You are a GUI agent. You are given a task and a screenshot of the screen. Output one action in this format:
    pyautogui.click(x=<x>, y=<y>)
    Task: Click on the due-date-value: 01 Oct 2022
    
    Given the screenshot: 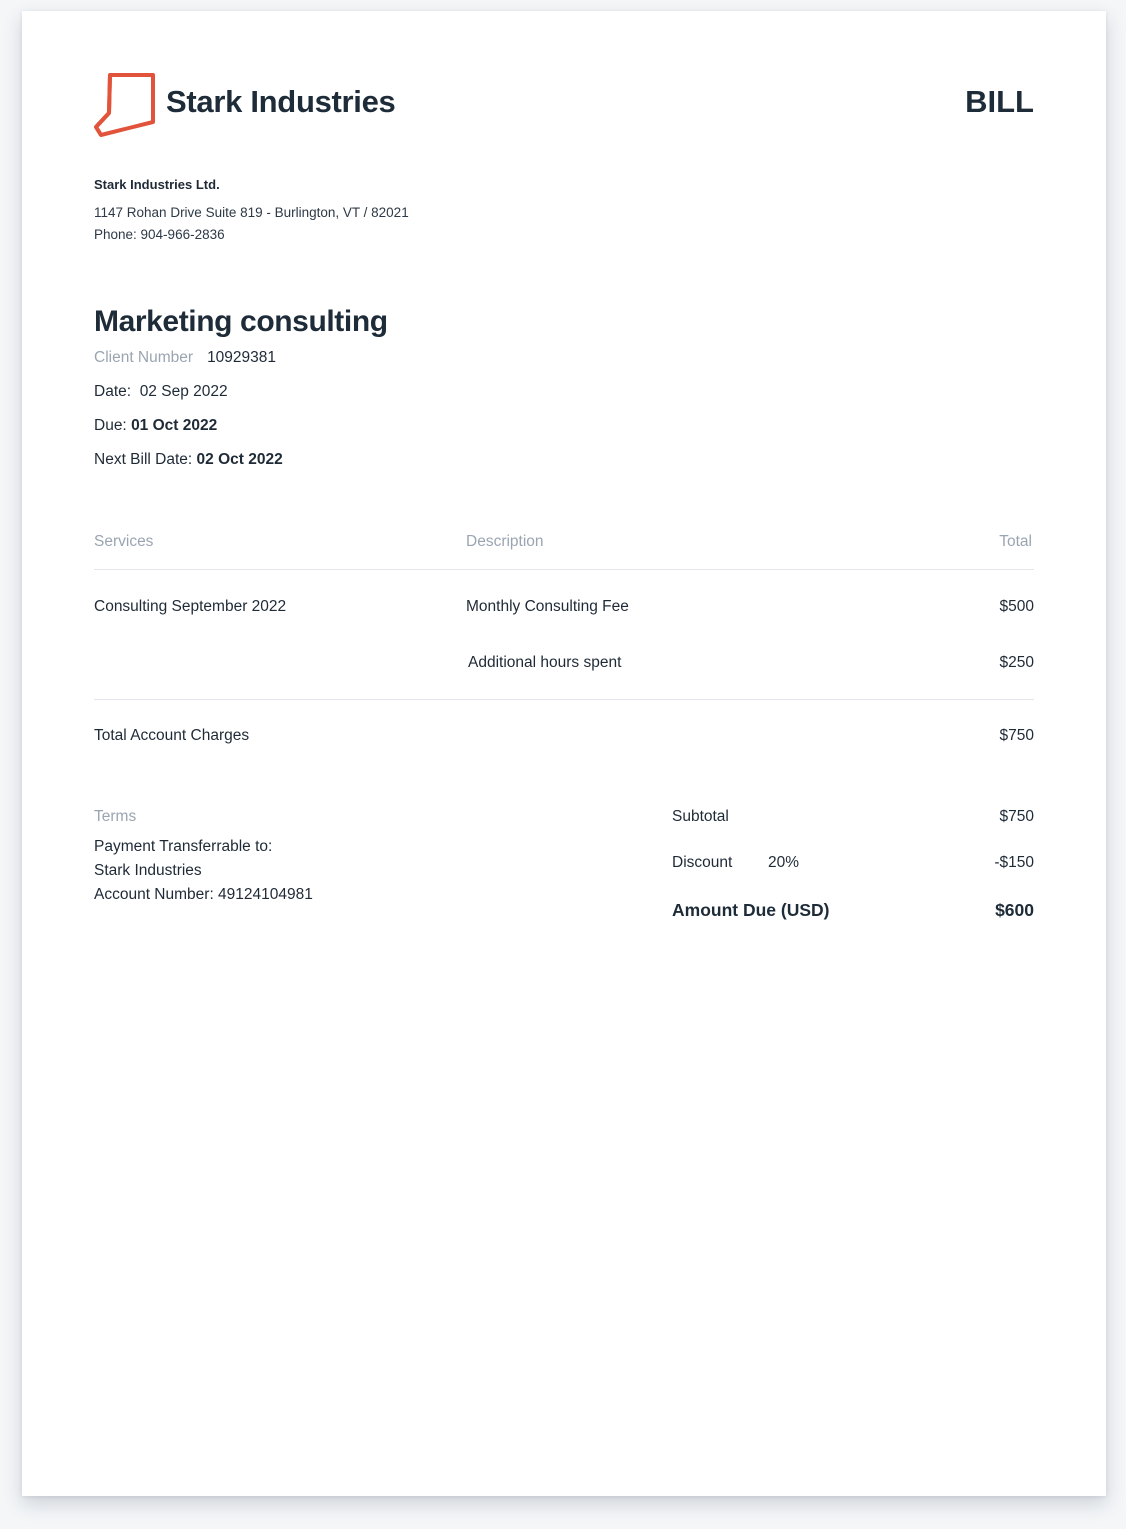 What is the action you would take?
    pyautogui.click(x=174, y=425)
    